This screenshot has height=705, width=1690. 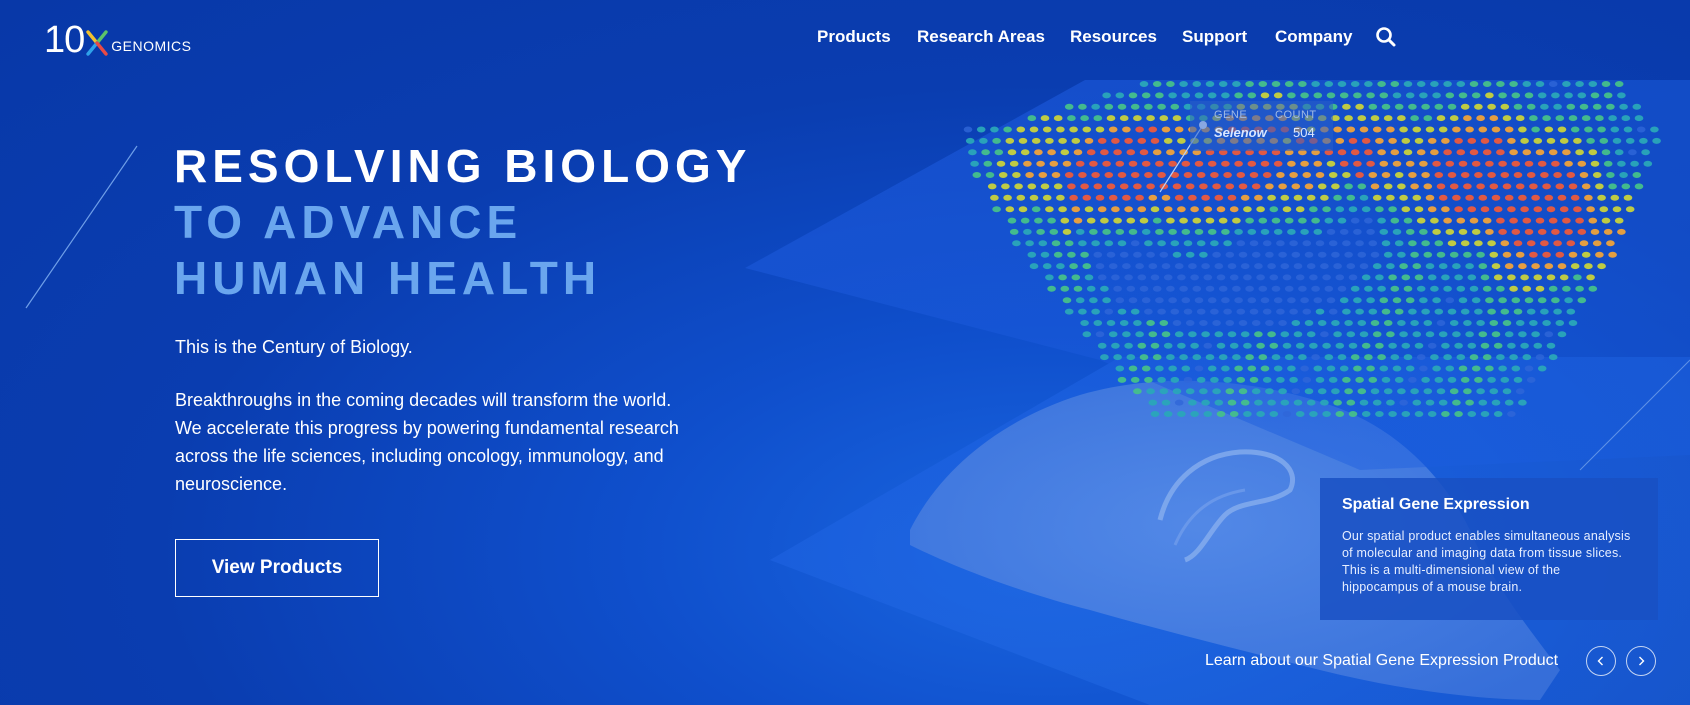 I want to click on view-products-button: View Products, so click(x=277, y=568).